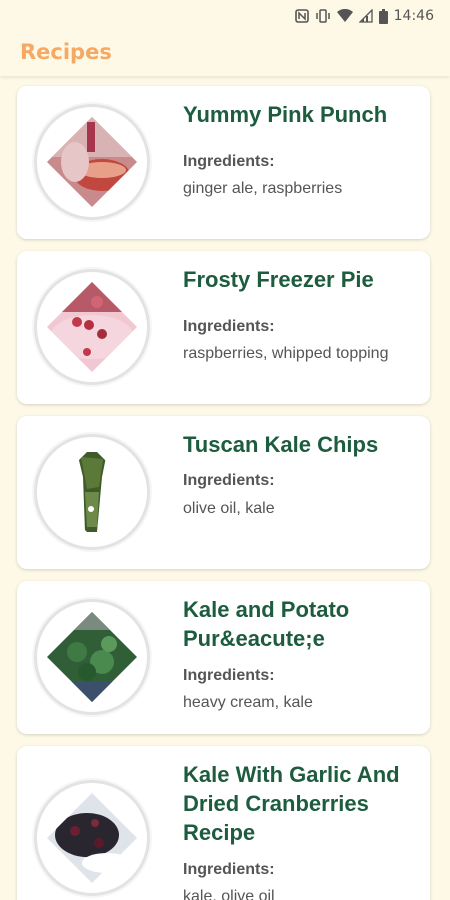 Image resolution: width=450 pixels, height=900 pixels. What do you see at coordinates (383, 16) in the screenshot?
I see `battery-icon` at bounding box center [383, 16].